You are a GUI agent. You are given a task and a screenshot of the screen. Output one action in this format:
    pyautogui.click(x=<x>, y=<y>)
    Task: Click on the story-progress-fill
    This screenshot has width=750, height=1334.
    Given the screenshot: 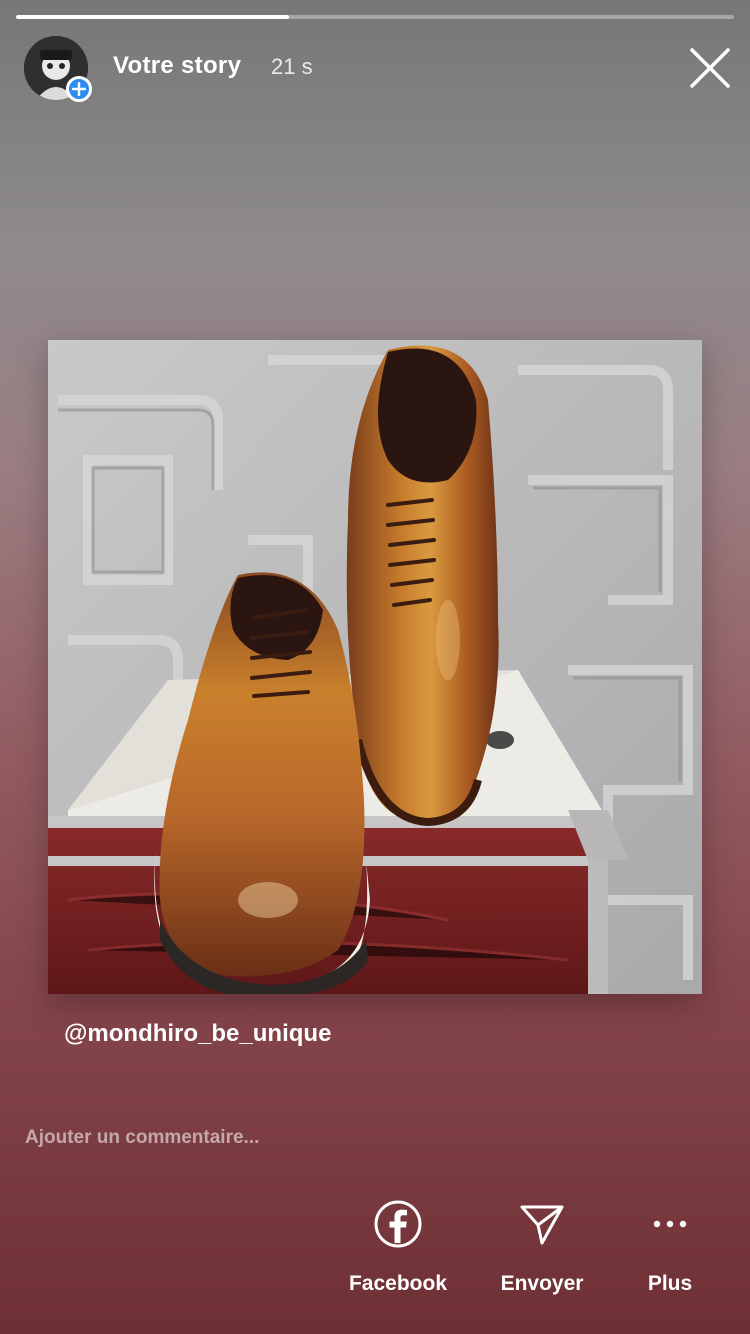 What is the action you would take?
    pyautogui.click(x=152, y=17)
    